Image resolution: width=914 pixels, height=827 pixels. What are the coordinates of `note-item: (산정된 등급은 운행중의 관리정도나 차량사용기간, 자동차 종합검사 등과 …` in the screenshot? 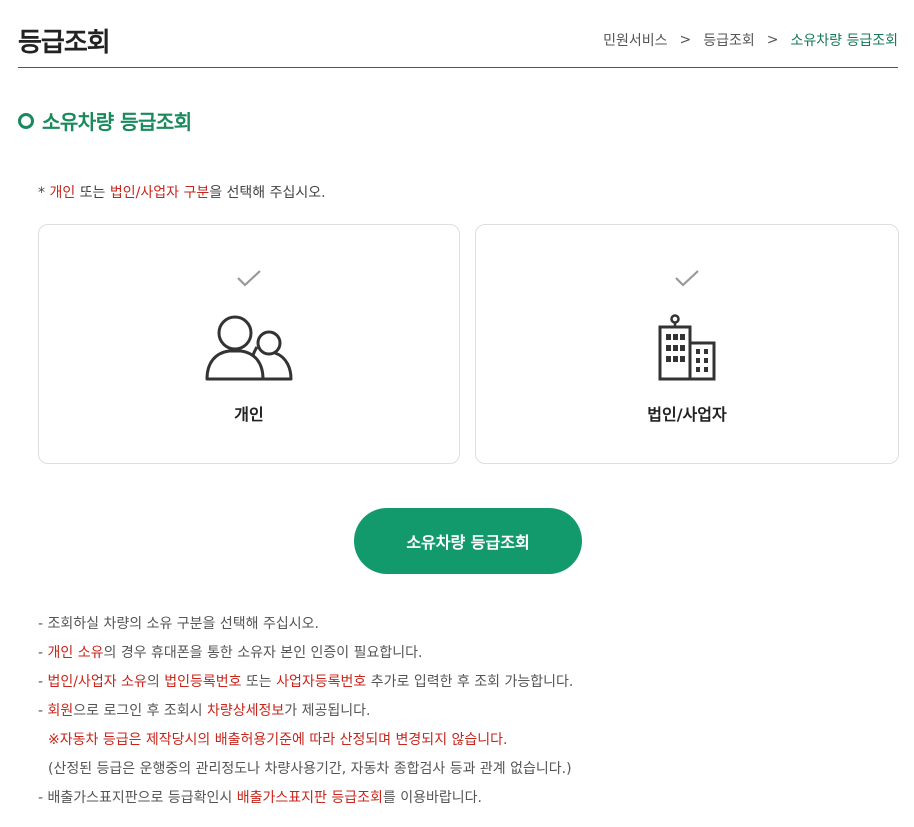 It's located at (305, 769).